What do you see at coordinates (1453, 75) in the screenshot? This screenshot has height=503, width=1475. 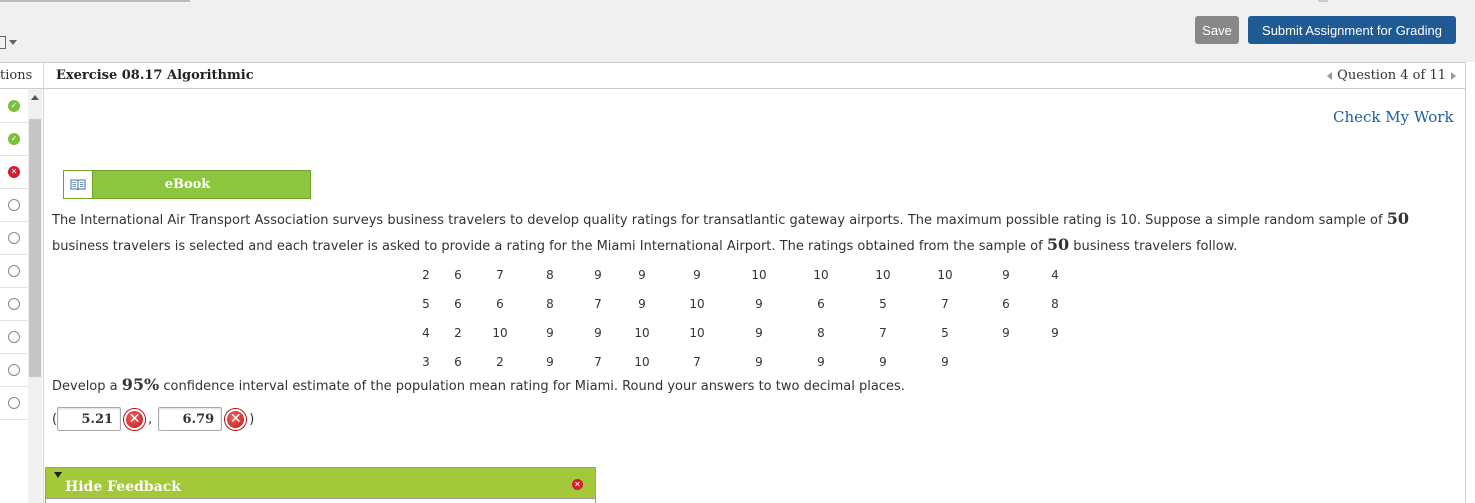 I see `next-question-icon` at bounding box center [1453, 75].